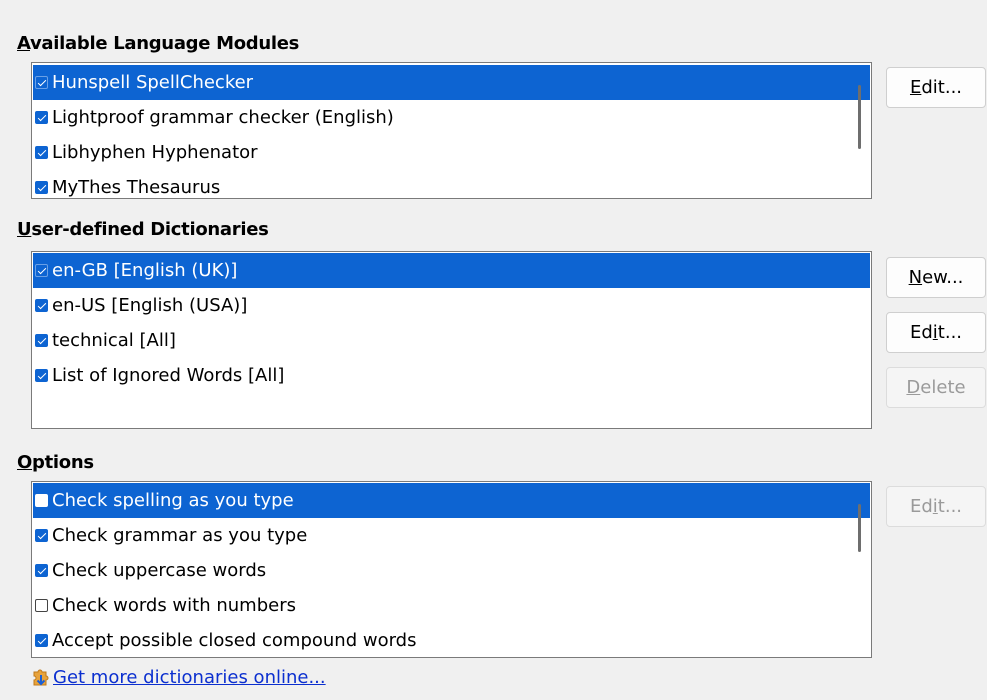 The height and width of the screenshot is (700, 987). I want to click on list-item: Hunspell SpellChecker, so click(451, 82).